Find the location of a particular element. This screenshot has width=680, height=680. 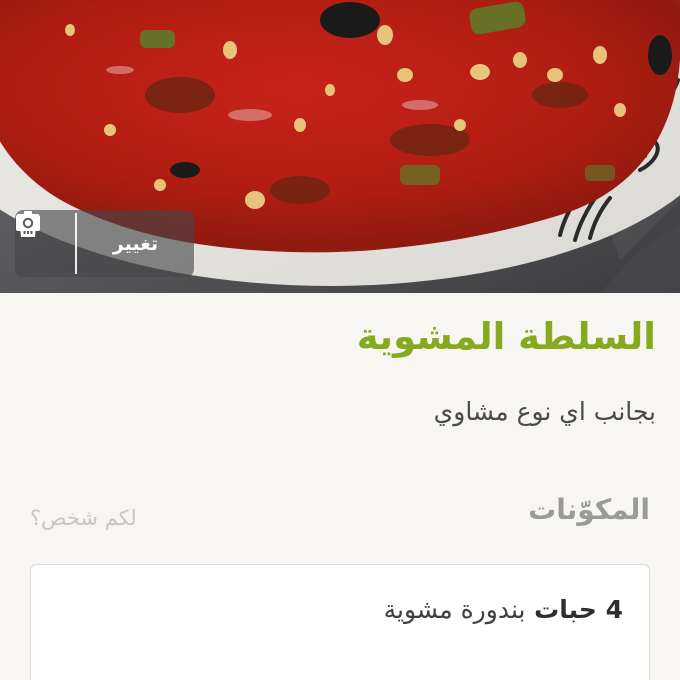

ingredient-item: 4 حبات بندورة مشوية is located at coordinates (503, 609).